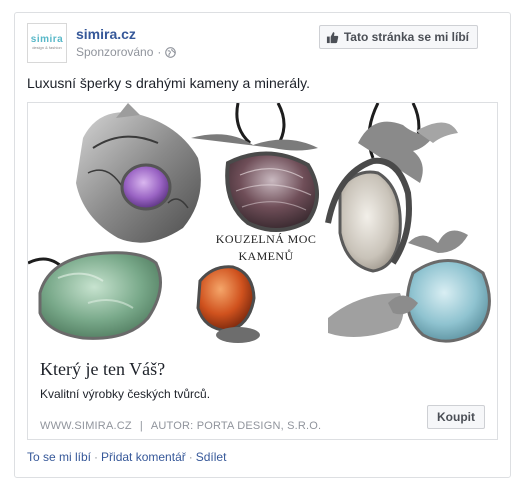 The image size is (525, 488). I want to click on globe-icon, so click(171, 52).